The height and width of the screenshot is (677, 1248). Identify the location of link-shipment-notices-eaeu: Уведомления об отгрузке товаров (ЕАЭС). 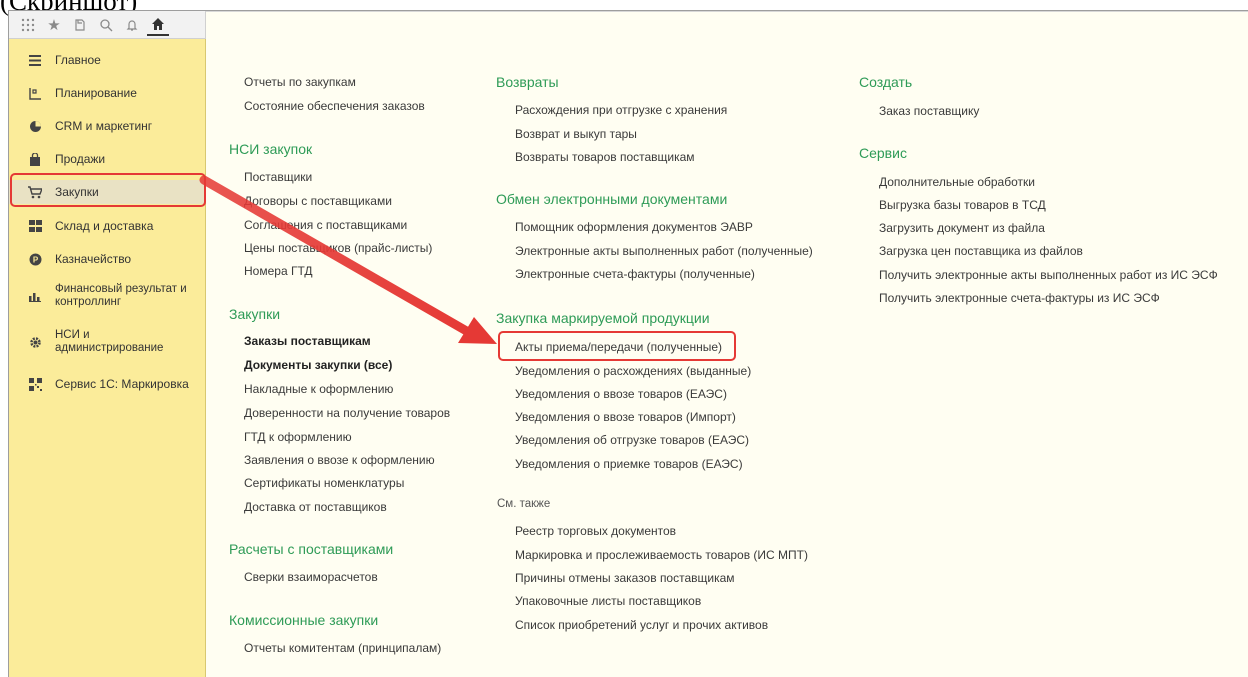
(632, 440).